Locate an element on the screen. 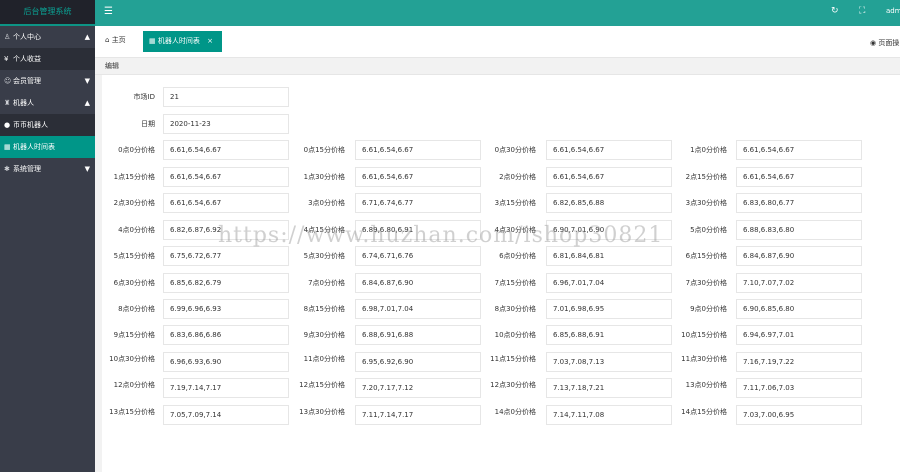 The image size is (900, 472). sidebar-group-2: ♜ 机器人 ▲ is located at coordinates (47, 103).